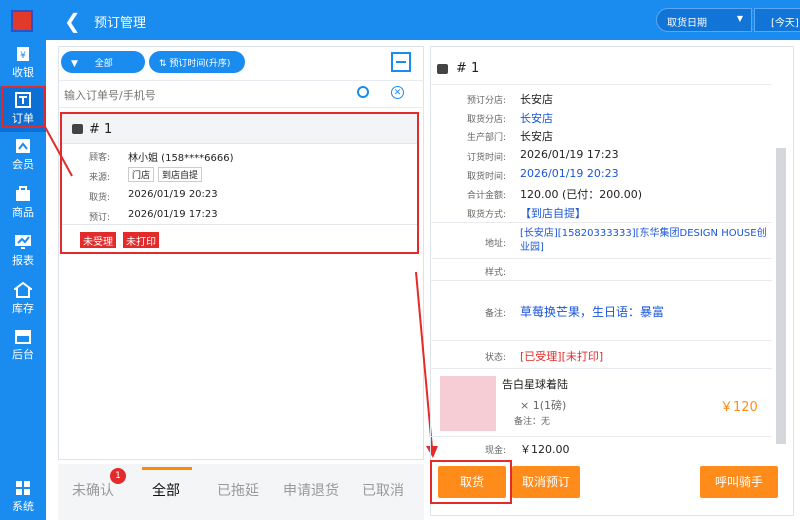  What do you see at coordinates (166, 490) in the screenshot?
I see `tab-all: 全部` at bounding box center [166, 490].